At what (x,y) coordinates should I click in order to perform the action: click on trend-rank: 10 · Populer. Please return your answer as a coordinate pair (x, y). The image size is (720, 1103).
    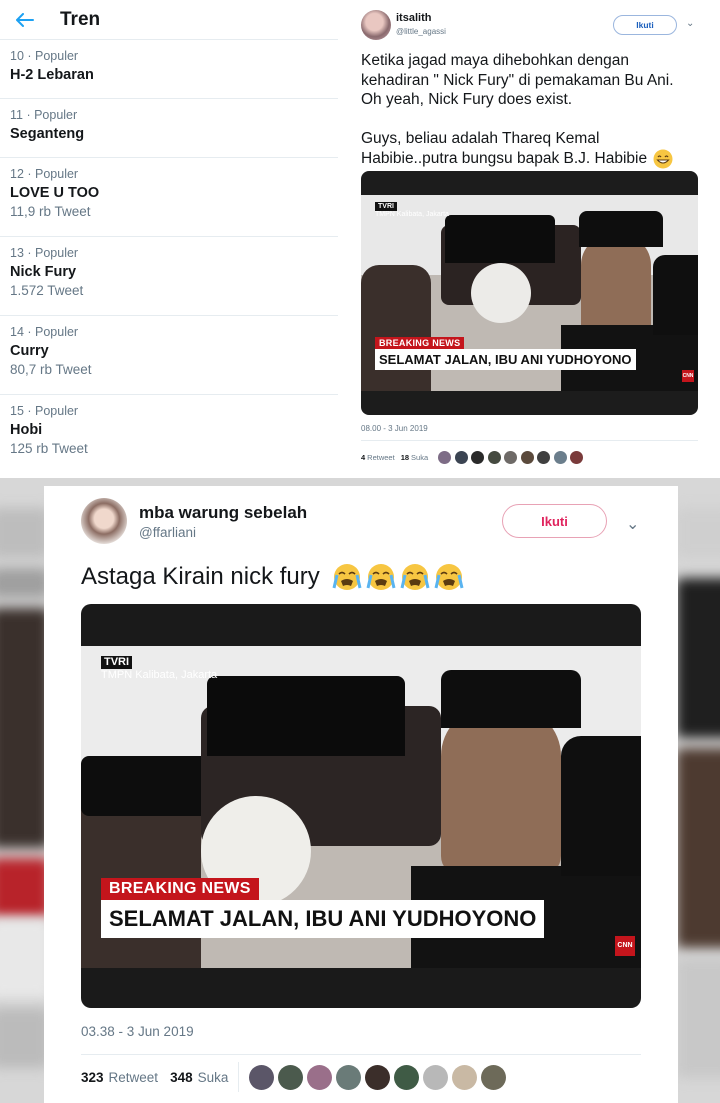
    Looking at the image, I should click on (44, 56).